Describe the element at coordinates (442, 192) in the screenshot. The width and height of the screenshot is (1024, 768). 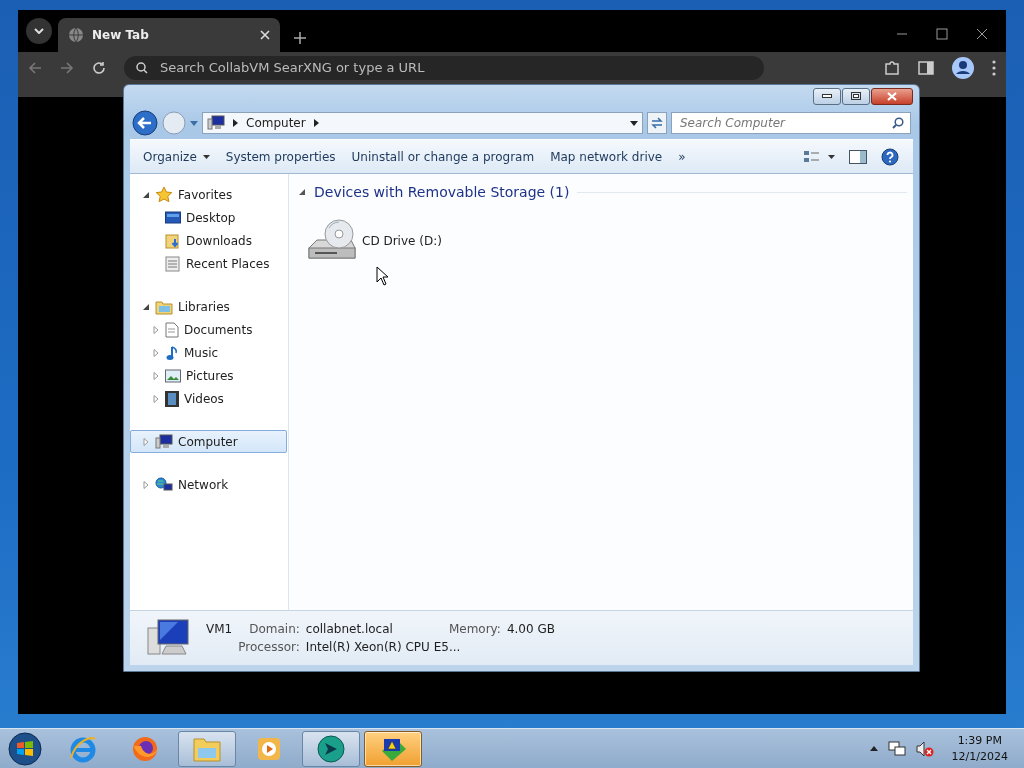
I see `group-header: Devices with Removable Storage (1)` at that location.